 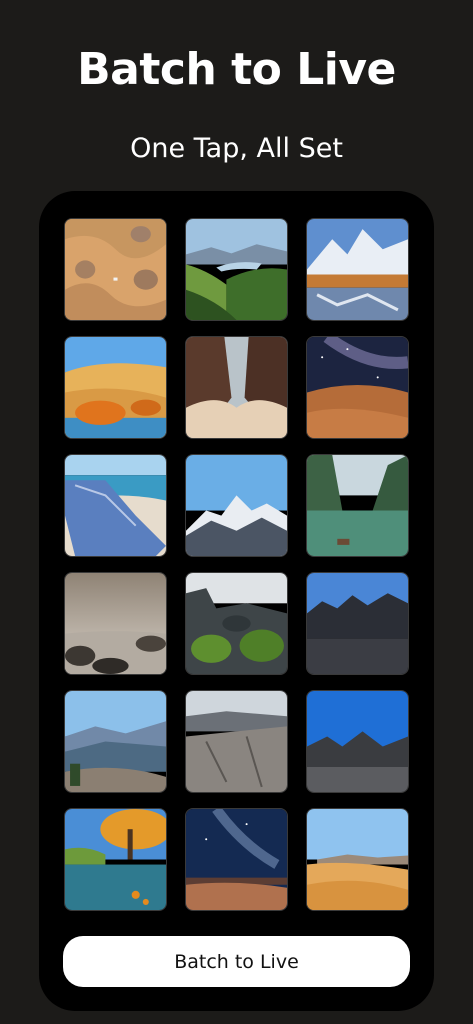 What do you see at coordinates (236, 148) in the screenshot?
I see `page-subtitle: One Tap, All Set` at bounding box center [236, 148].